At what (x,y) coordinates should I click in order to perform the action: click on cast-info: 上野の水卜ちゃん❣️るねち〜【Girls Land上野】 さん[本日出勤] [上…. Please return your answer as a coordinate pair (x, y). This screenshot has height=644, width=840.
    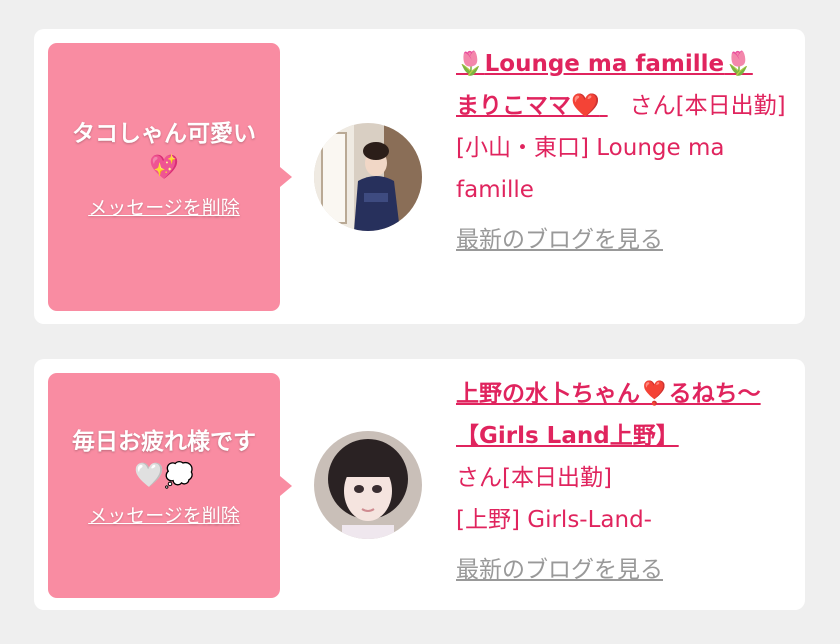
    Looking at the image, I should click on (621, 482).